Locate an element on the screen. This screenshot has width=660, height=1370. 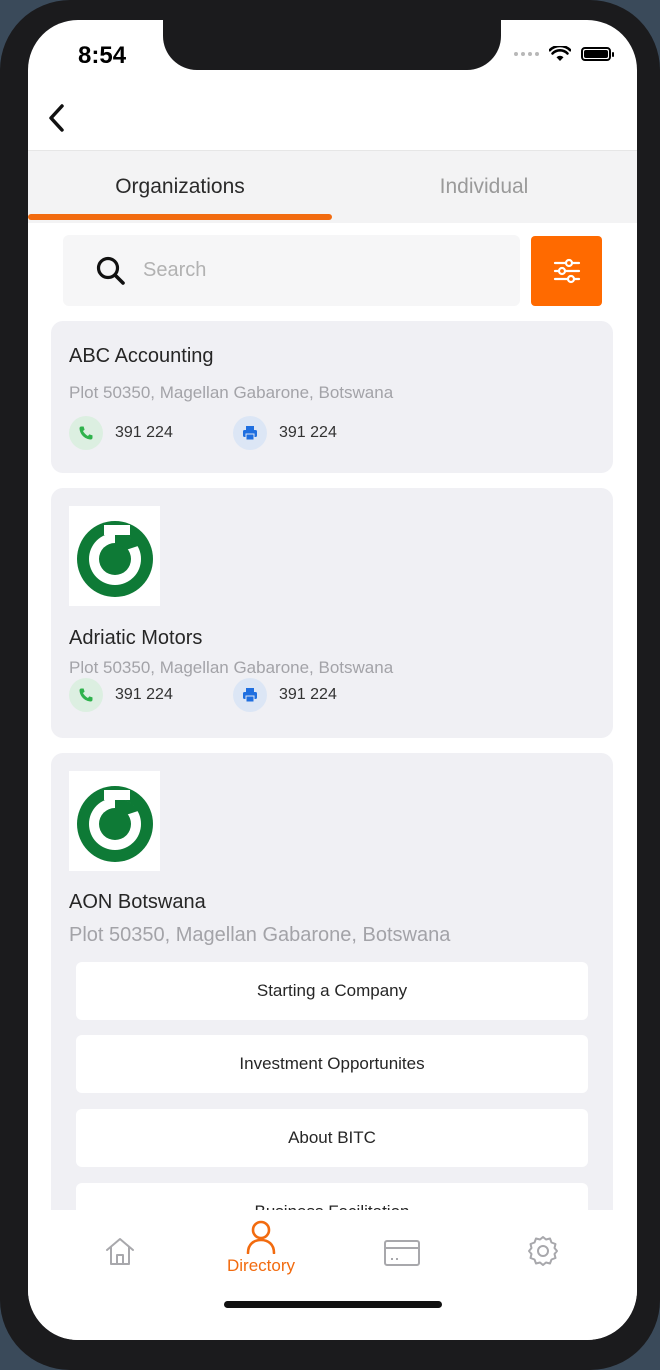
org-name: ABC Accounting is located at coordinates (141, 356).